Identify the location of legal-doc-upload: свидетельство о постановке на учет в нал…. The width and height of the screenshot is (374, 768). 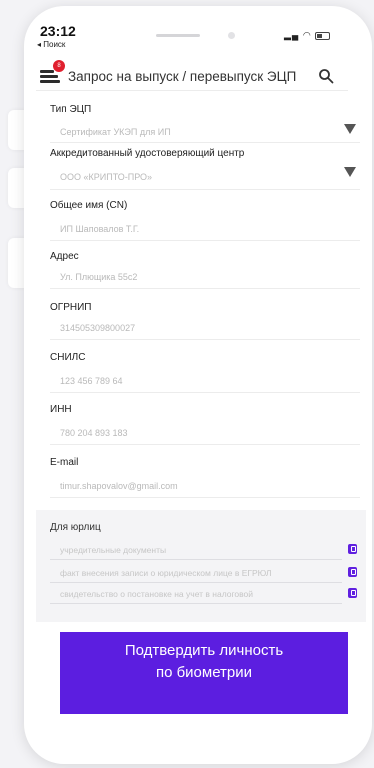
(156, 594).